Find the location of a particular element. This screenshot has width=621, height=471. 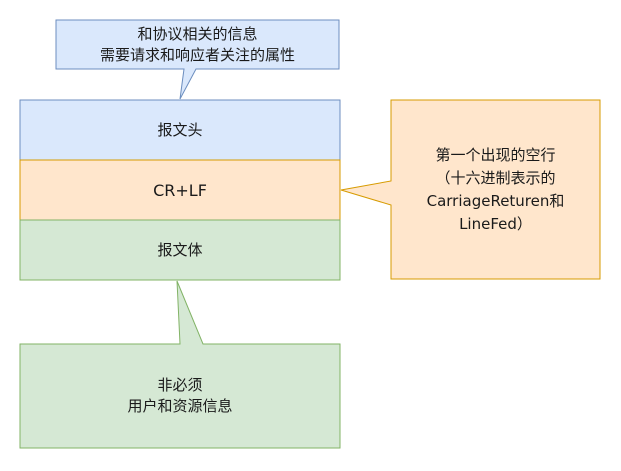

crlf-block-label: CR+LF is located at coordinates (180, 190).